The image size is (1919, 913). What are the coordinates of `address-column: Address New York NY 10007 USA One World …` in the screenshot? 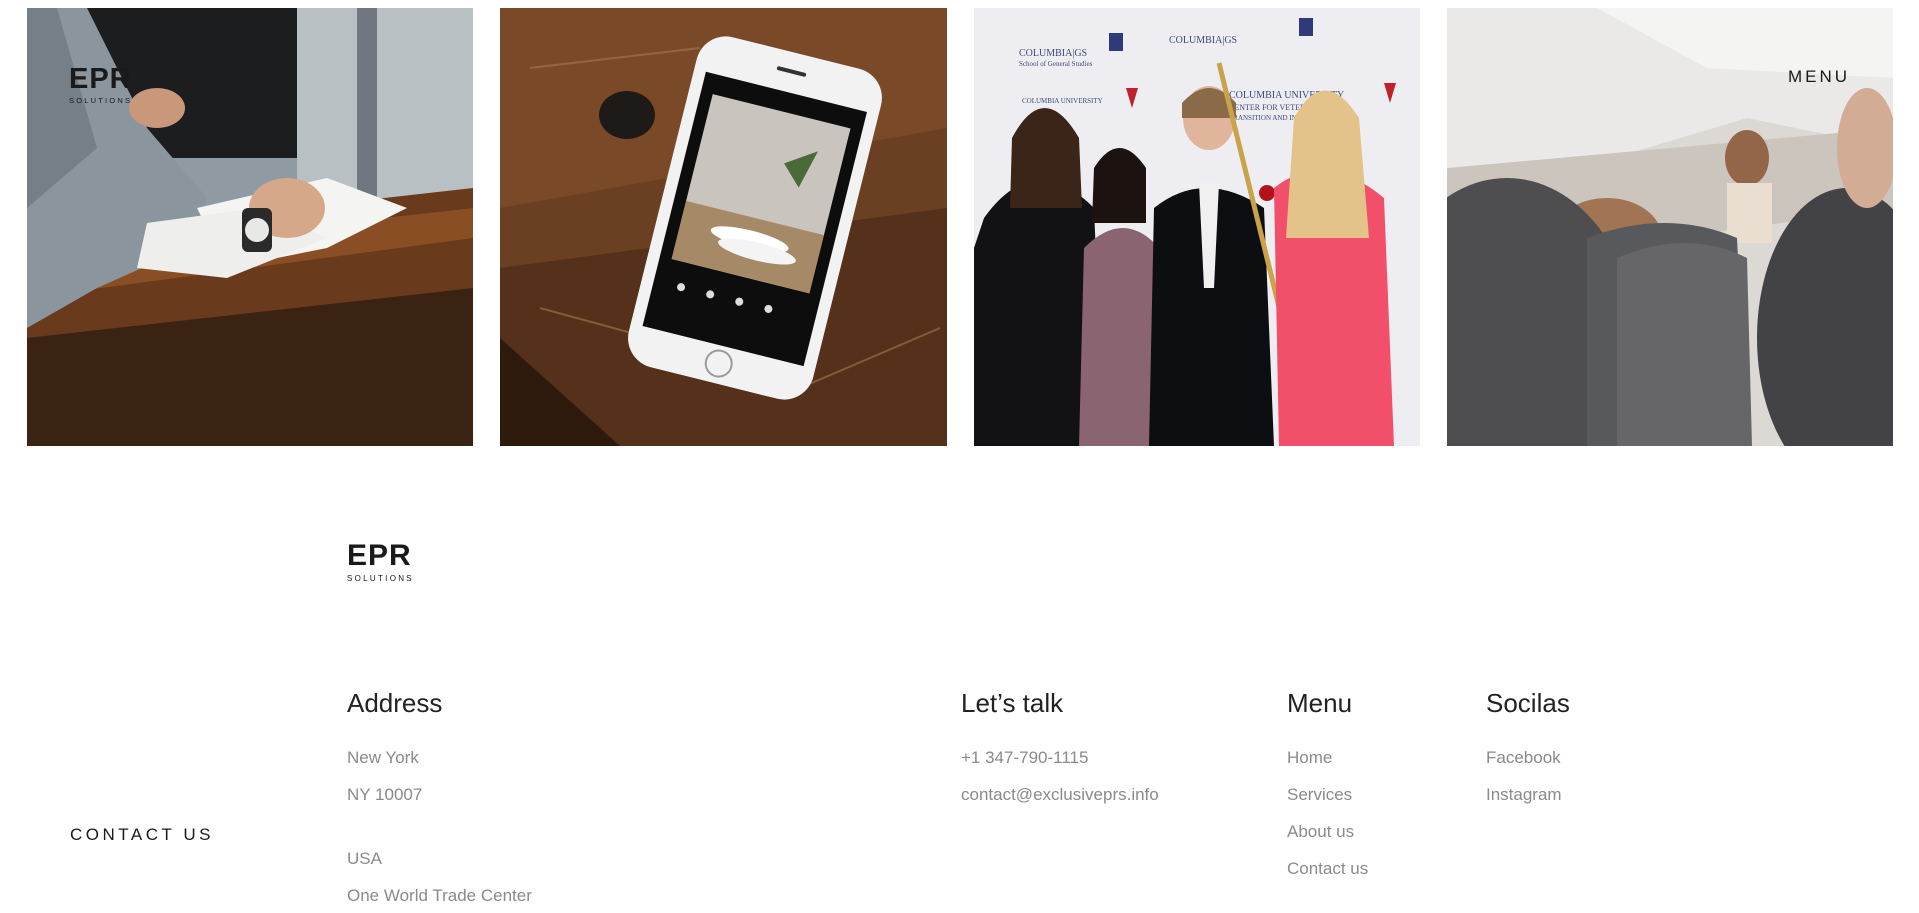 It's located at (439, 800).